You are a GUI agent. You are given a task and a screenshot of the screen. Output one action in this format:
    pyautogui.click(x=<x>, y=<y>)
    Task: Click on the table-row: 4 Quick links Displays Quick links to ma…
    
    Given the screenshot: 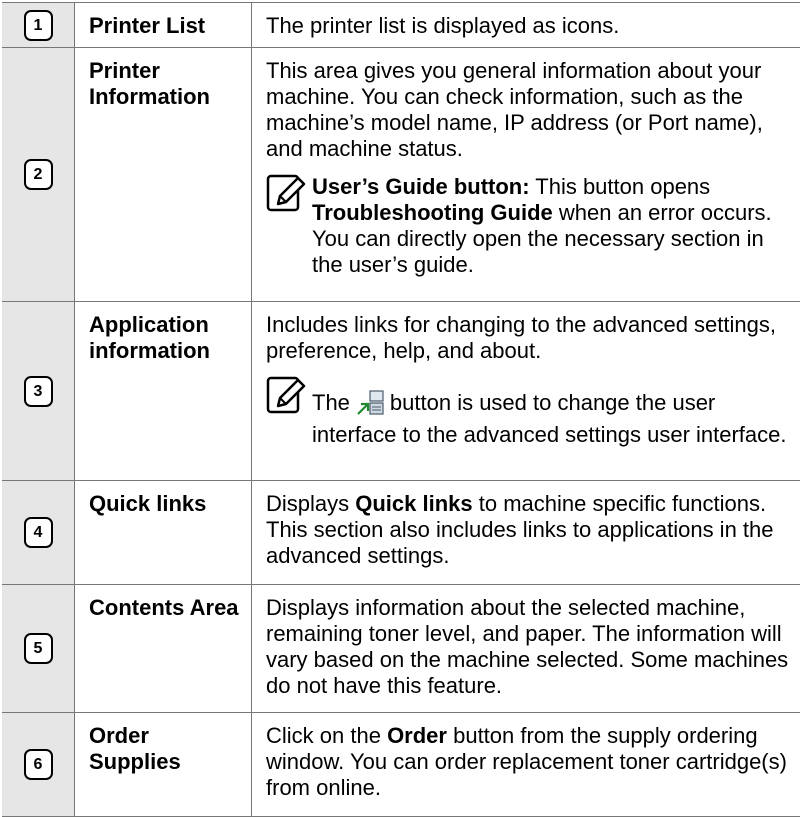 What is the action you would take?
    pyautogui.click(x=401, y=532)
    